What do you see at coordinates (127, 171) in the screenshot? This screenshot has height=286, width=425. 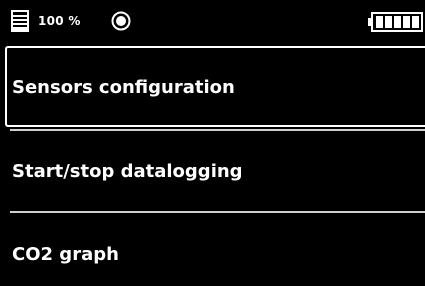 I see `menu-item-label: Start/stop datalogging` at bounding box center [127, 171].